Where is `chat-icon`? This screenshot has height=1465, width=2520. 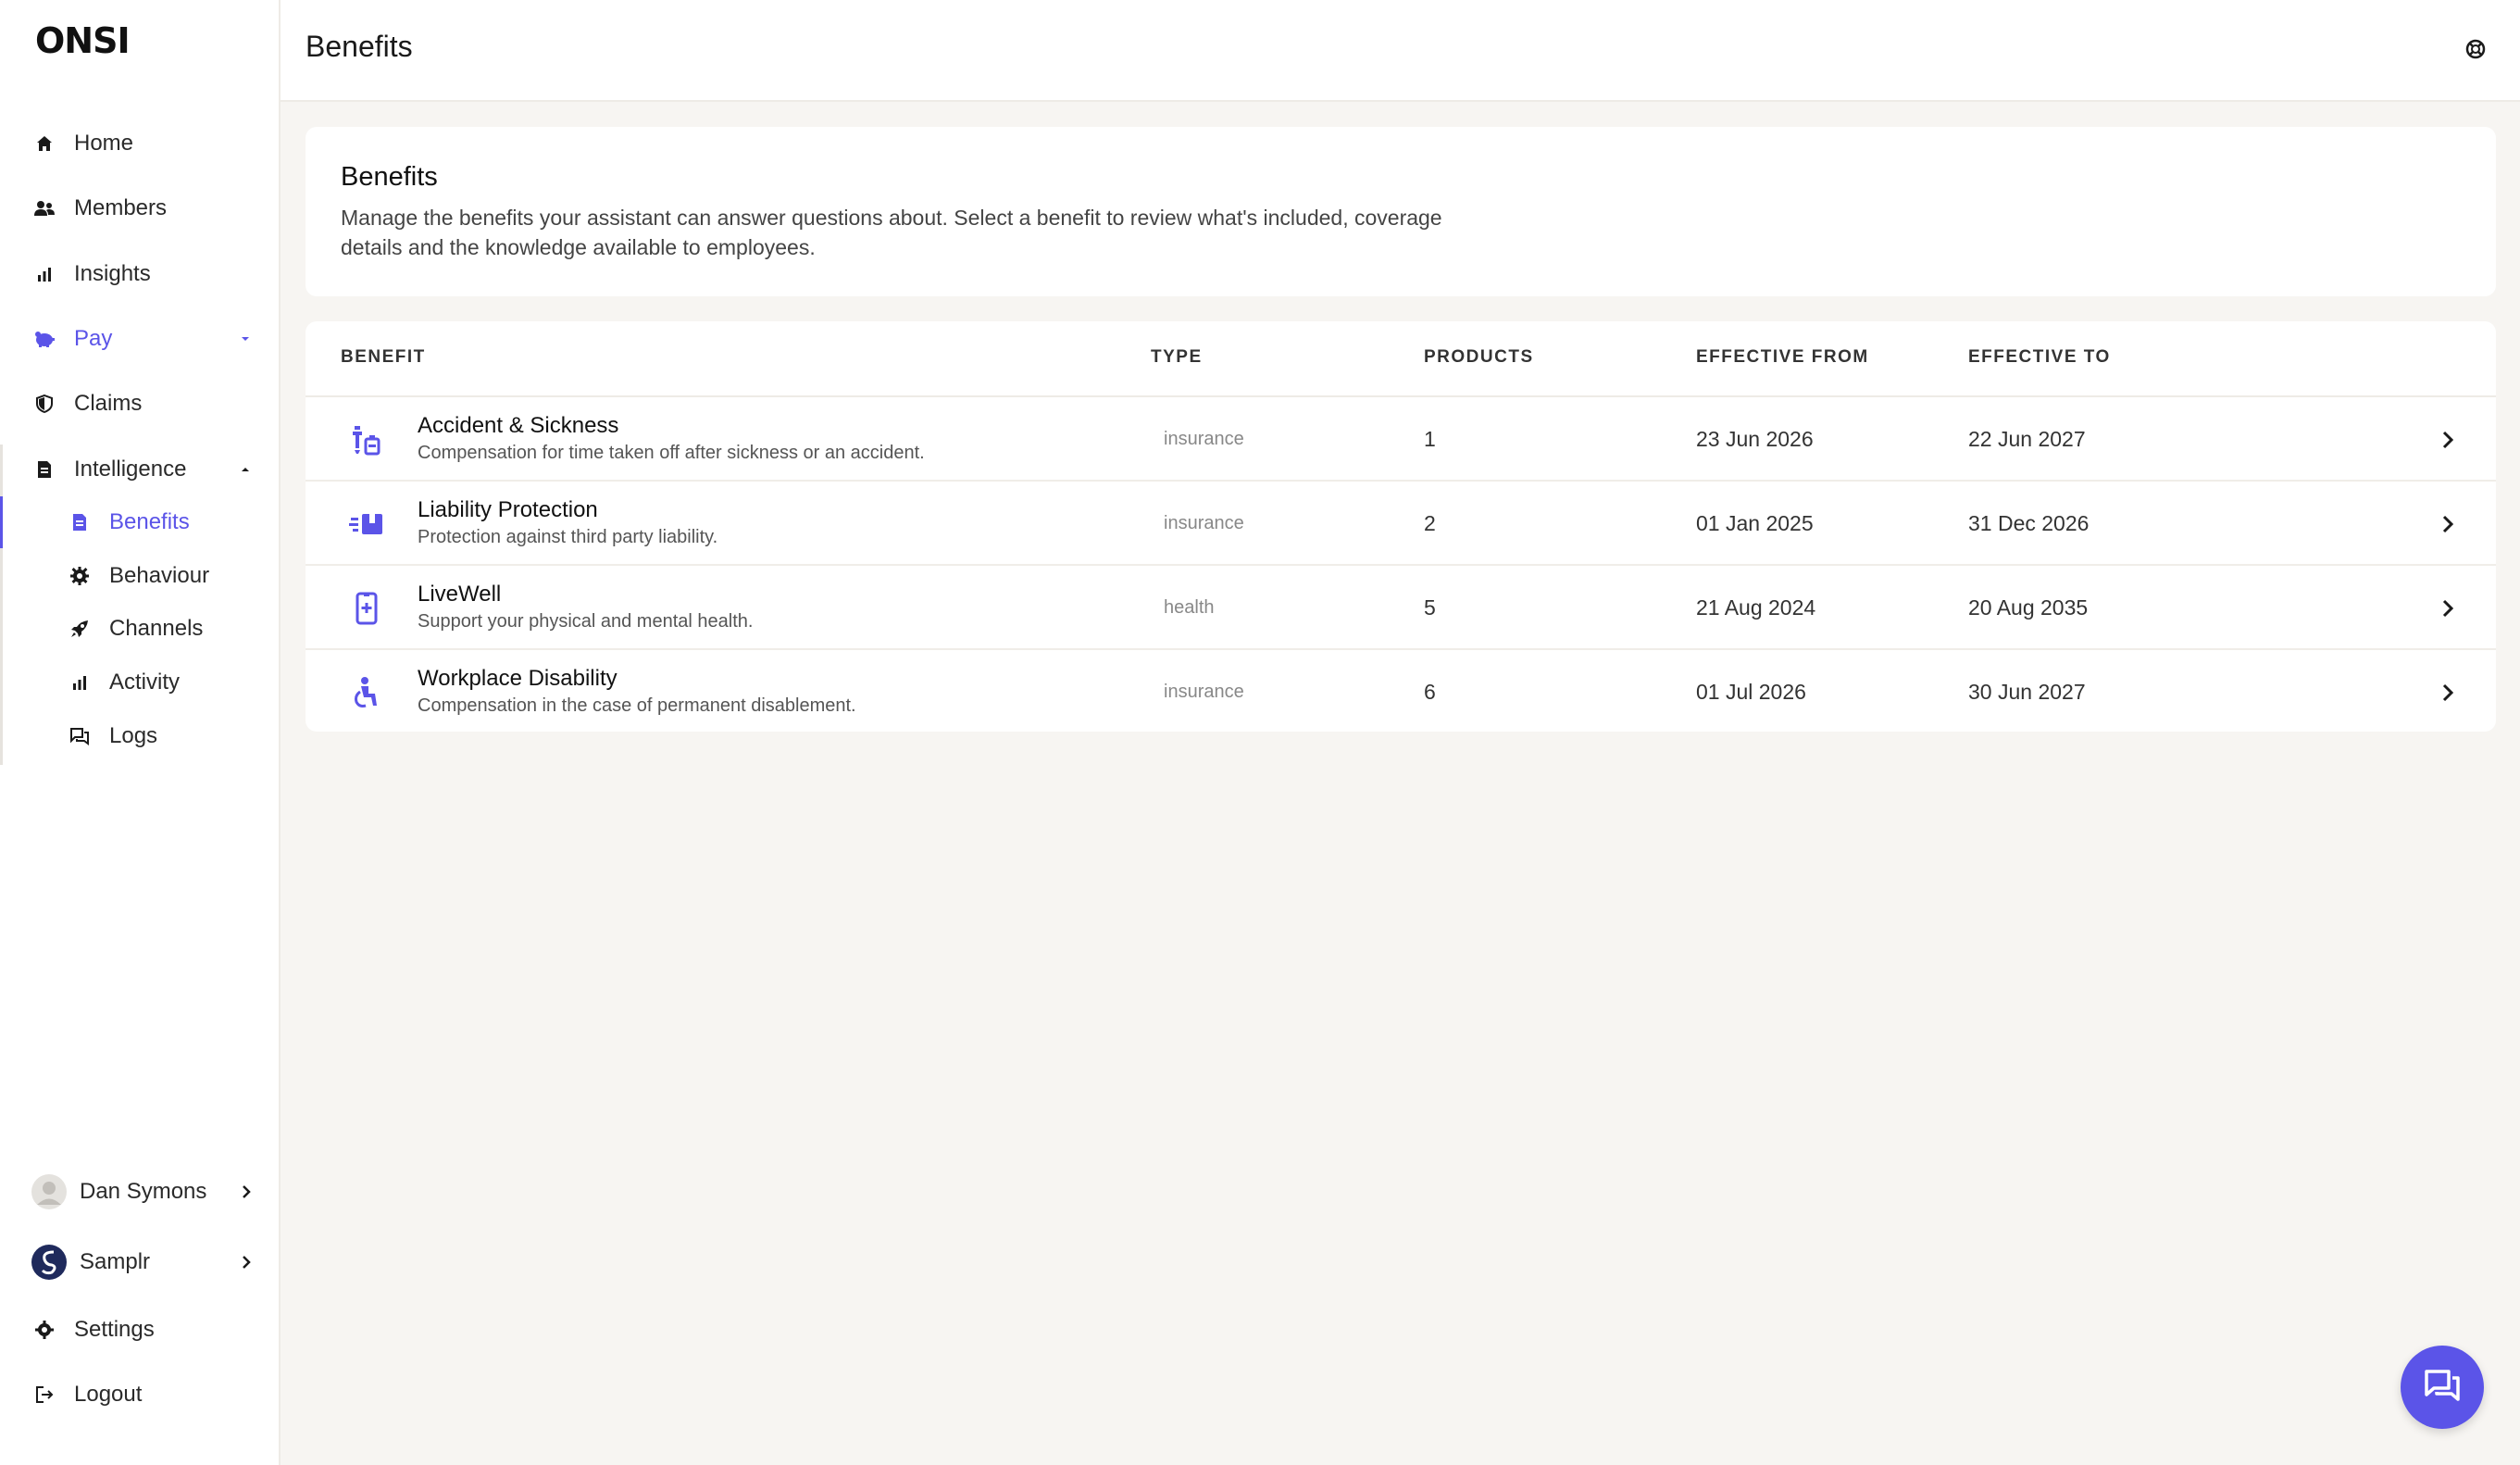
chat-icon is located at coordinates (2442, 1388).